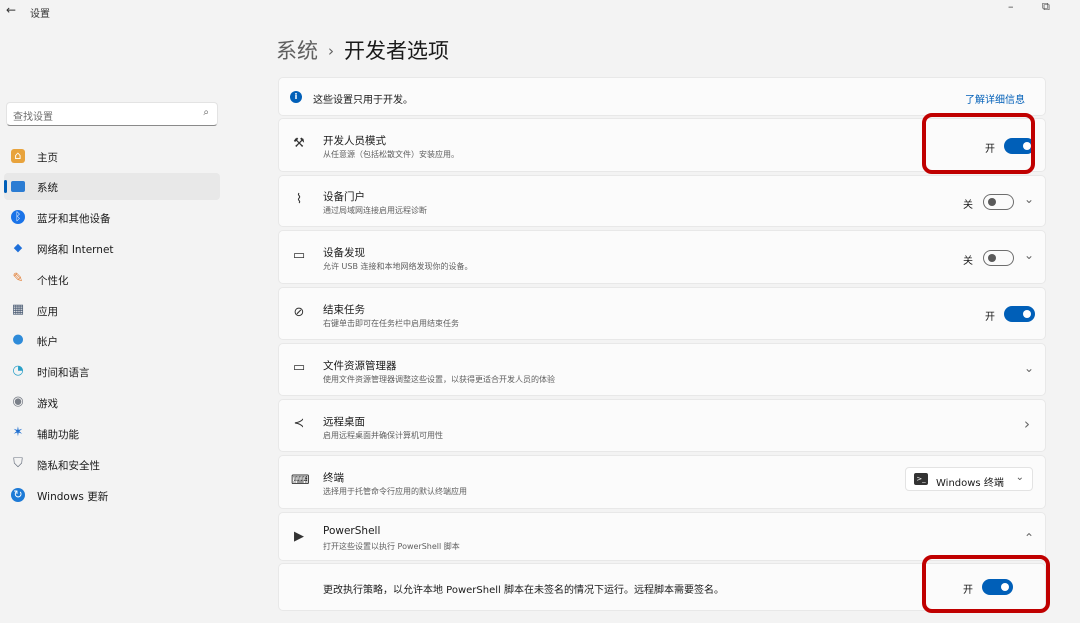  What do you see at coordinates (18, 156) in the screenshot?
I see `home-icon: ⌂` at bounding box center [18, 156].